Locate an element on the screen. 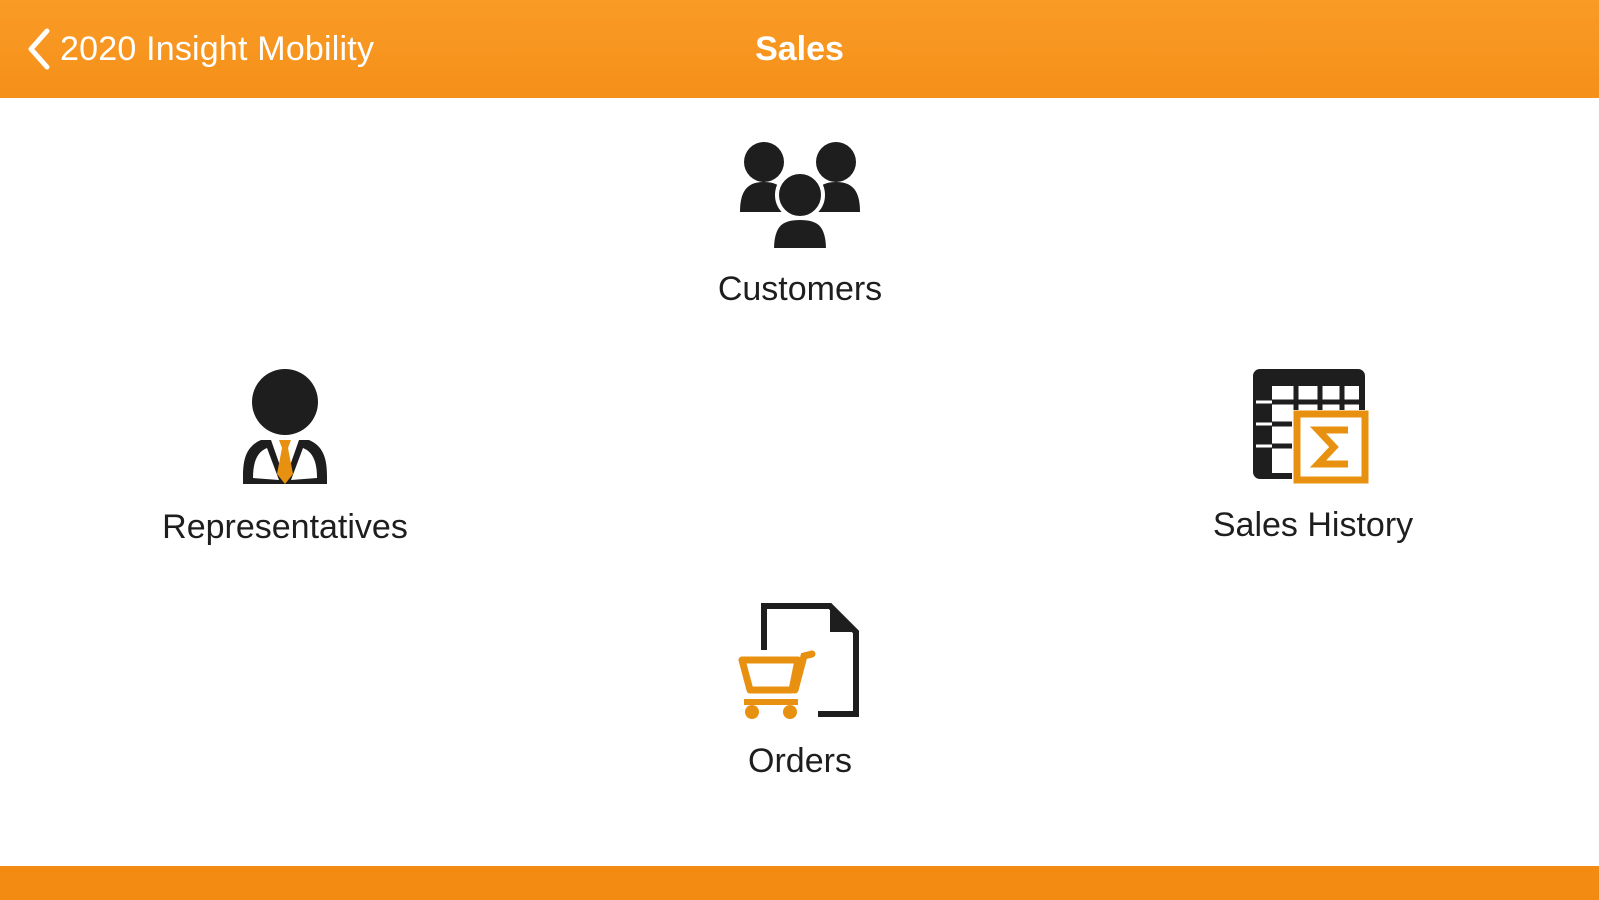 This screenshot has height=900, width=1599. chevron-left-icon is located at coordinates (39, 49).